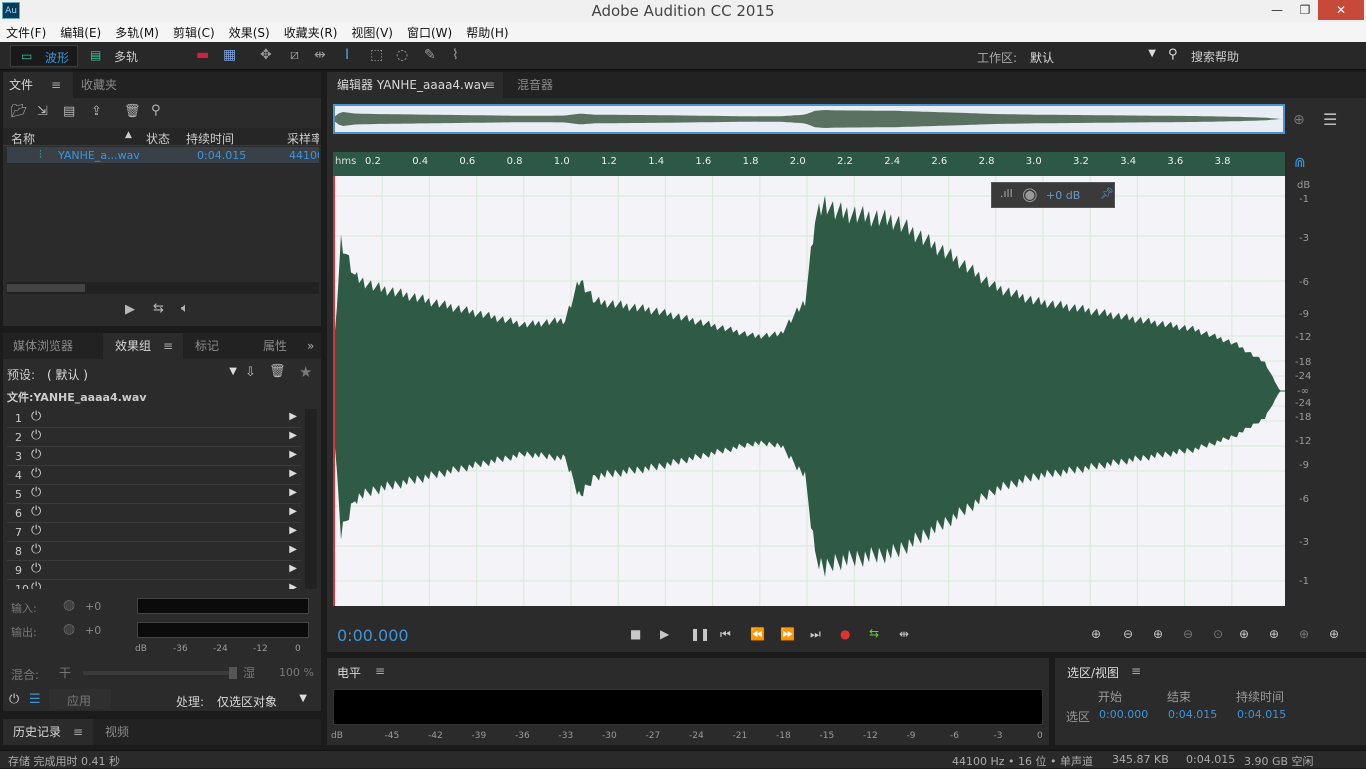 The height and width of the screenshot is (769, 1366). Describe the element at coordinates (310, 346) in the screenshot. I see `more-tabs-icon: »` at that location.